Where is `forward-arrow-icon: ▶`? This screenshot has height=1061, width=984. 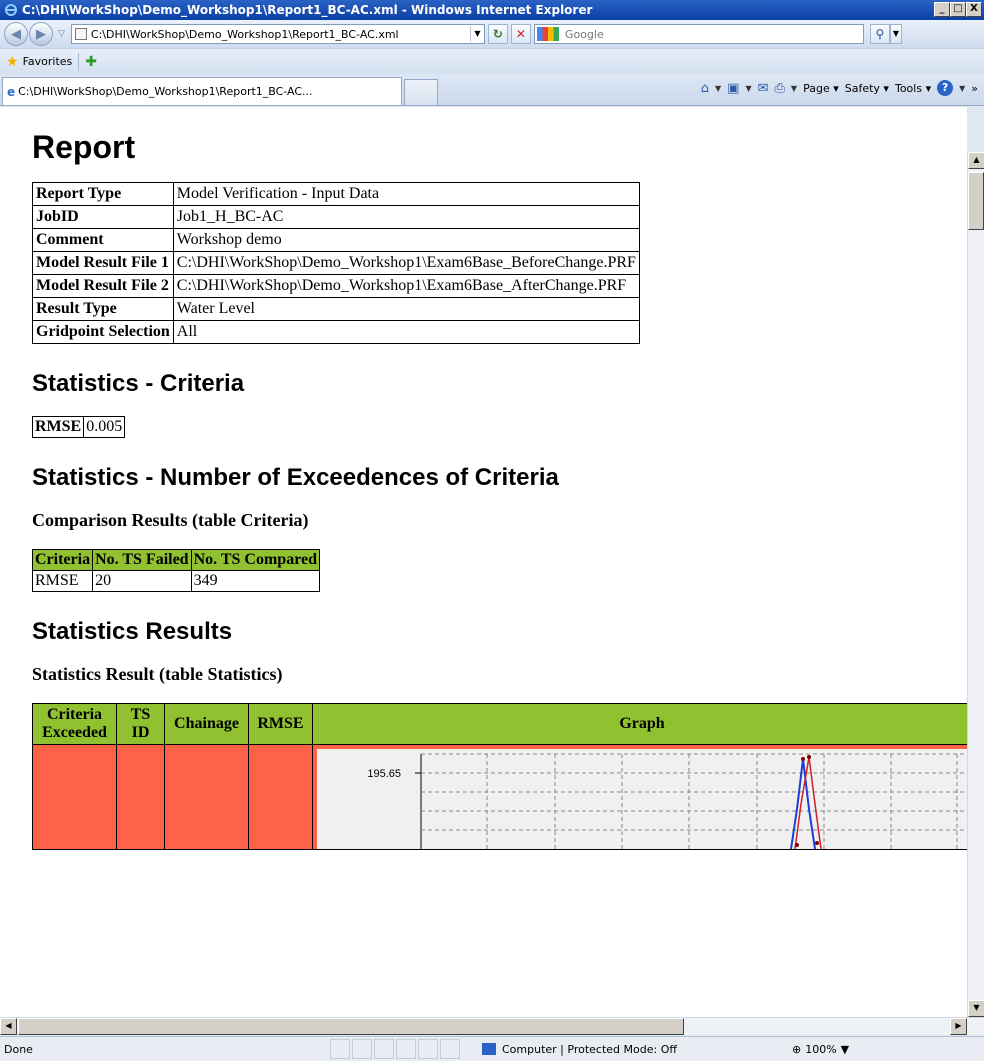 forward-arrow-icon: ▶ is located at coordinates (41, 34).